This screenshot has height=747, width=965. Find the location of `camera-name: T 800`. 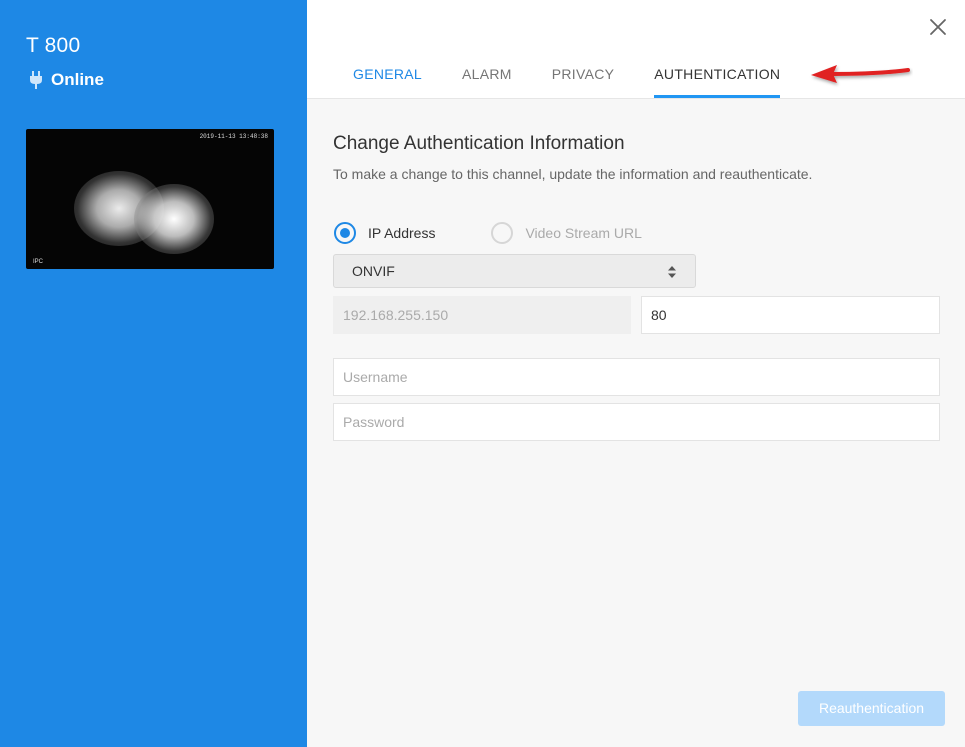

camera-name: T 800 is located at coordinates (53, 45).